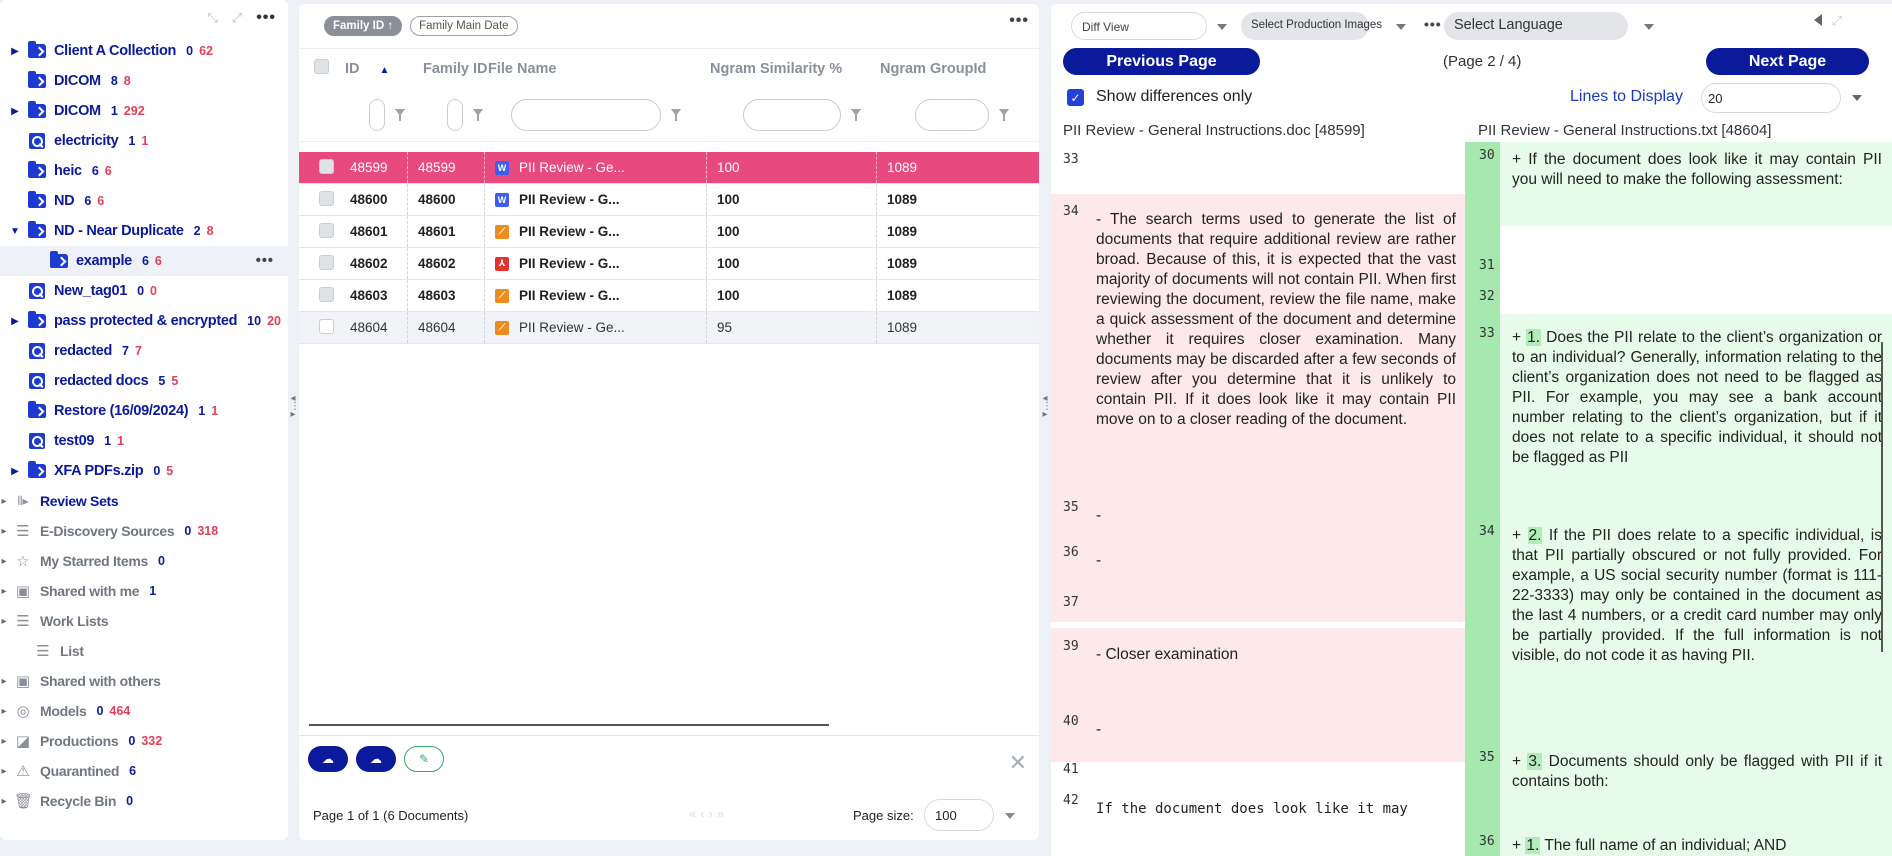 This screenshot has width=1892, height=856. I want to click on sidebar-section: ▸ ▣ Shared with me 1, so click(144, 591).